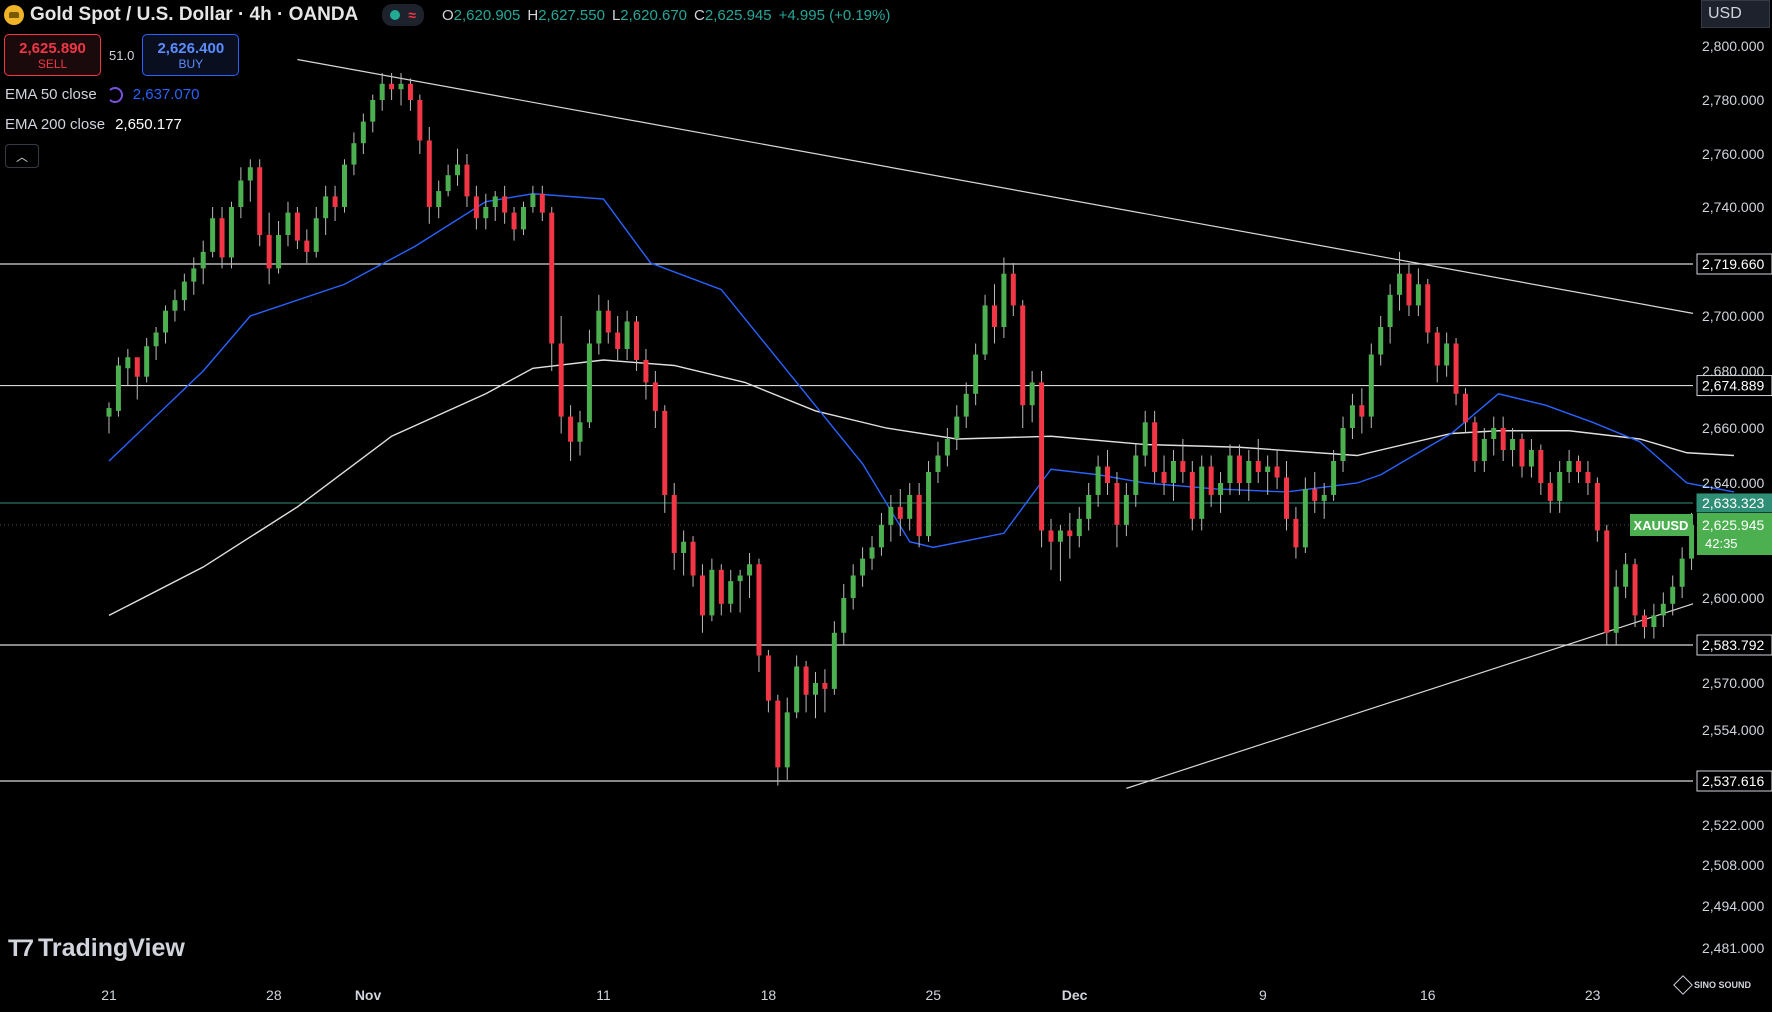 This screenshot has height=1012, width=1772. I want to click on countdown-label: 42:35, so click(1721, 543).